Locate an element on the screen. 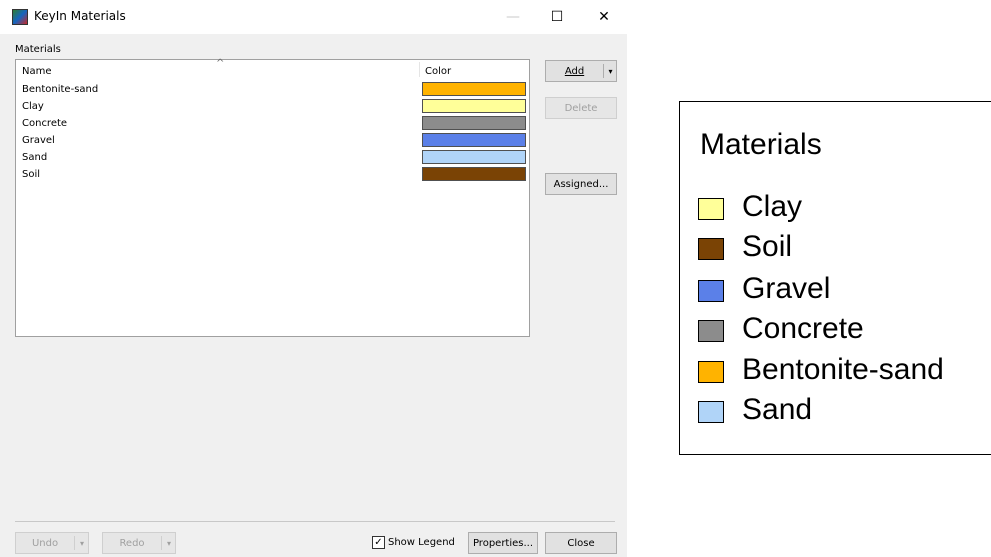 The image size is (991, 557). title-bar: KeyIn Materials — ☐ ✕ is located at coordinates (313, 17).